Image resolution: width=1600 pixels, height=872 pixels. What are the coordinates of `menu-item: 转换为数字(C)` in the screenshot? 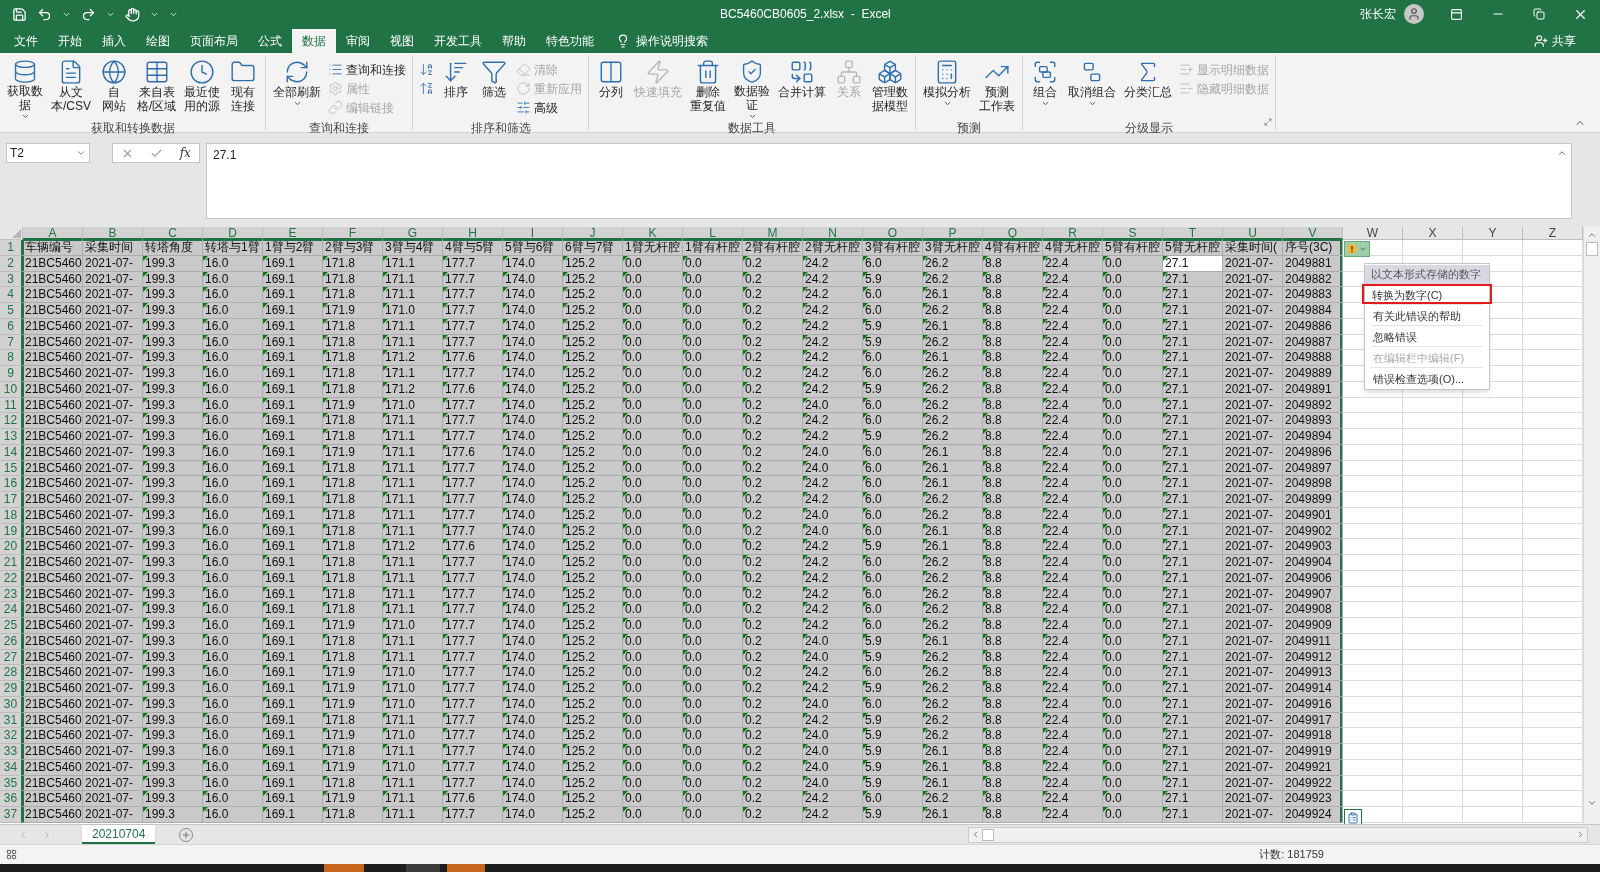 It's located at (1427, 294).